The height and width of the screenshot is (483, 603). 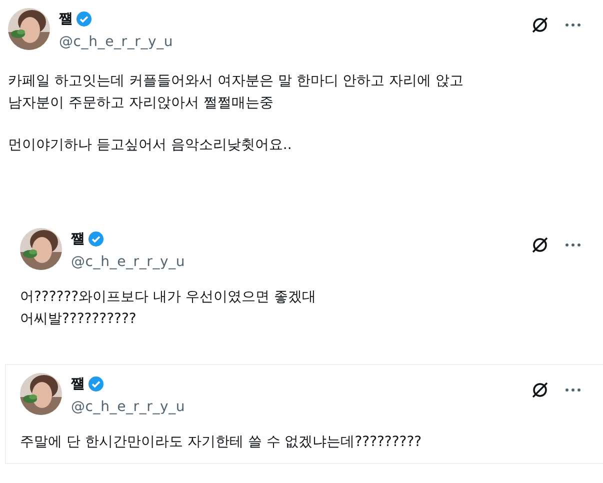 I want to click on tweet-text: 먼이야기하나 듣고싶어서 음악소리낮췻어요.., so click(x=150, y=145).